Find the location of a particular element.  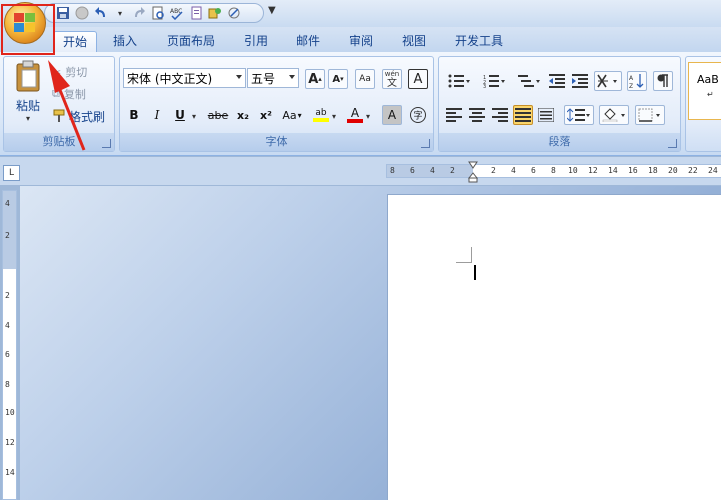

font-color-swatch is located at coordinates (355, 121).